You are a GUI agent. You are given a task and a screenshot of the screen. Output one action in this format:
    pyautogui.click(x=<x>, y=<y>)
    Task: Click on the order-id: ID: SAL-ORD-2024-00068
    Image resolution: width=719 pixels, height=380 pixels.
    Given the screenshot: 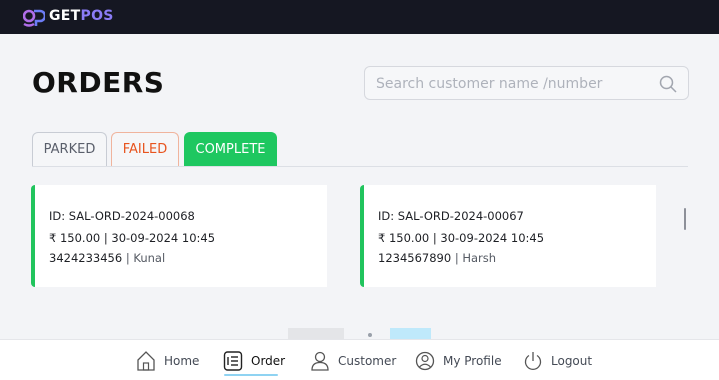 What is the action you would take?
    pyautogui.click(x=122, y=216)
    